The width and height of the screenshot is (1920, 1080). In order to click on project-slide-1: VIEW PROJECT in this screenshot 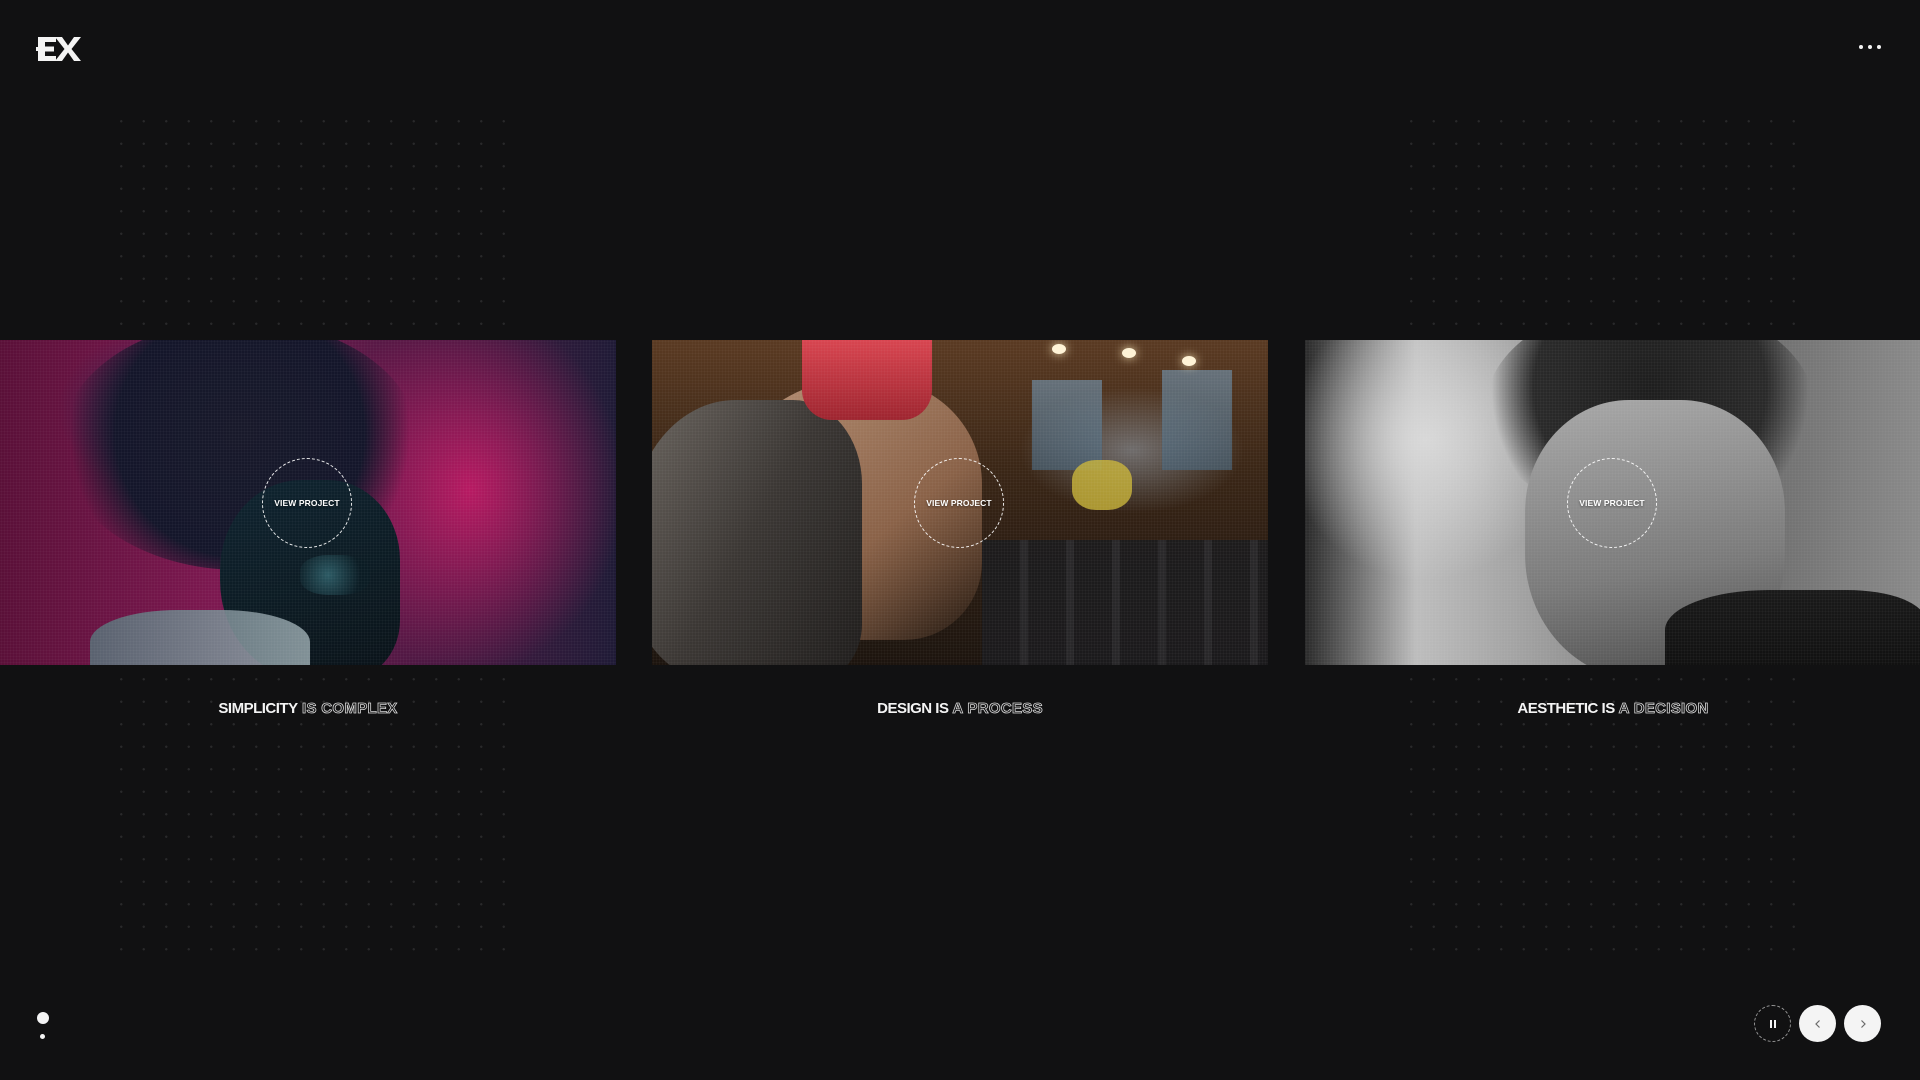, I will do `click(308, 502)`.